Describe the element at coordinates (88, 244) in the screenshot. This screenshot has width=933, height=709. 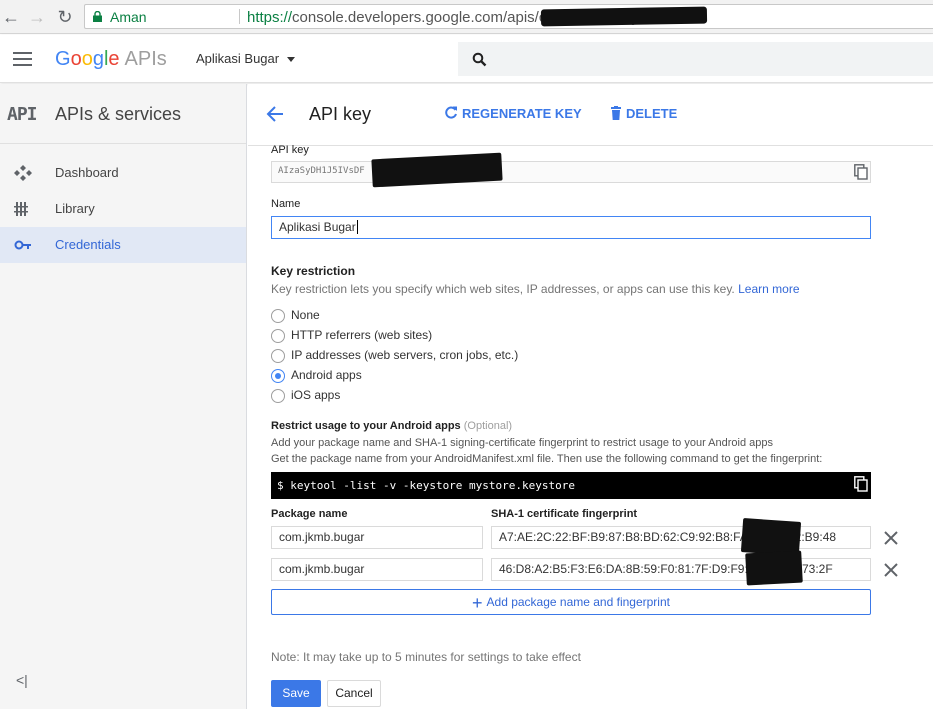
I see `sidebar-item-label: Credentials` at that location.